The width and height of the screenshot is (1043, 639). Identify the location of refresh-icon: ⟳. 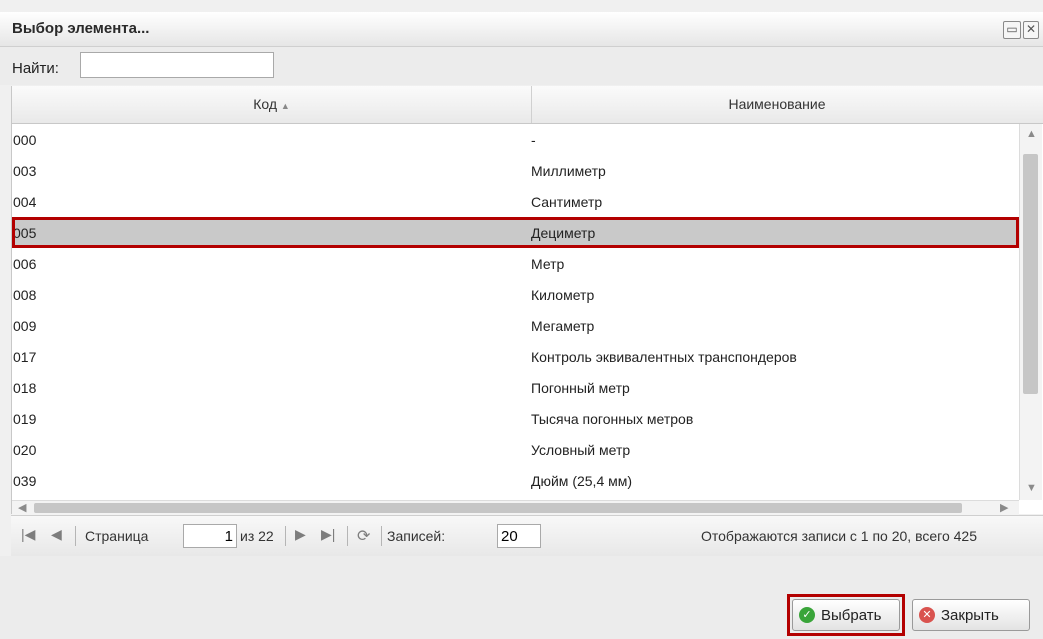
(363, 536).